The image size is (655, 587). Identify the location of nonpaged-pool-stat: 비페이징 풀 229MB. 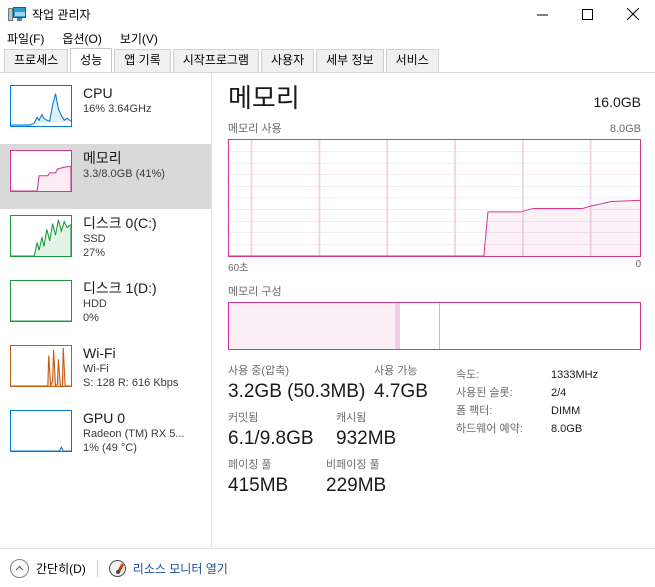
(356, 478).